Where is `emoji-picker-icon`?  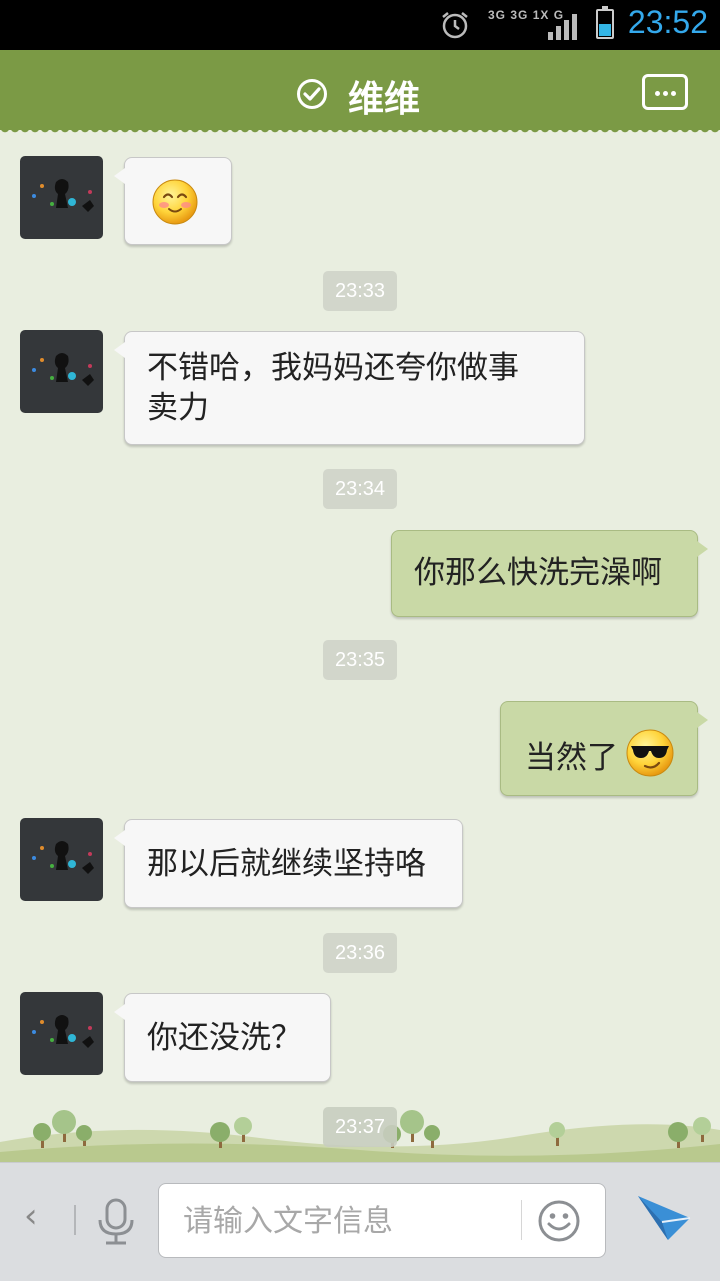
emoji-picker-icon is located at coordinates (559, 1221).